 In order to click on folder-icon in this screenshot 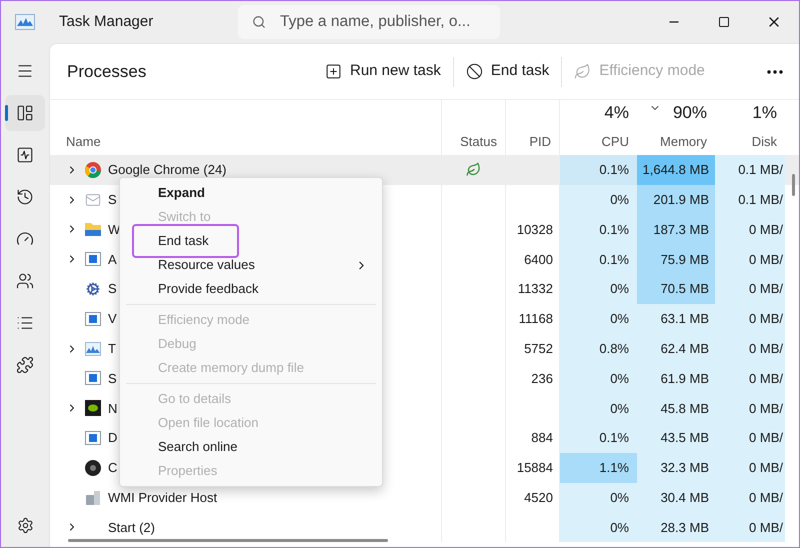, I will do `click(93, 229)`.